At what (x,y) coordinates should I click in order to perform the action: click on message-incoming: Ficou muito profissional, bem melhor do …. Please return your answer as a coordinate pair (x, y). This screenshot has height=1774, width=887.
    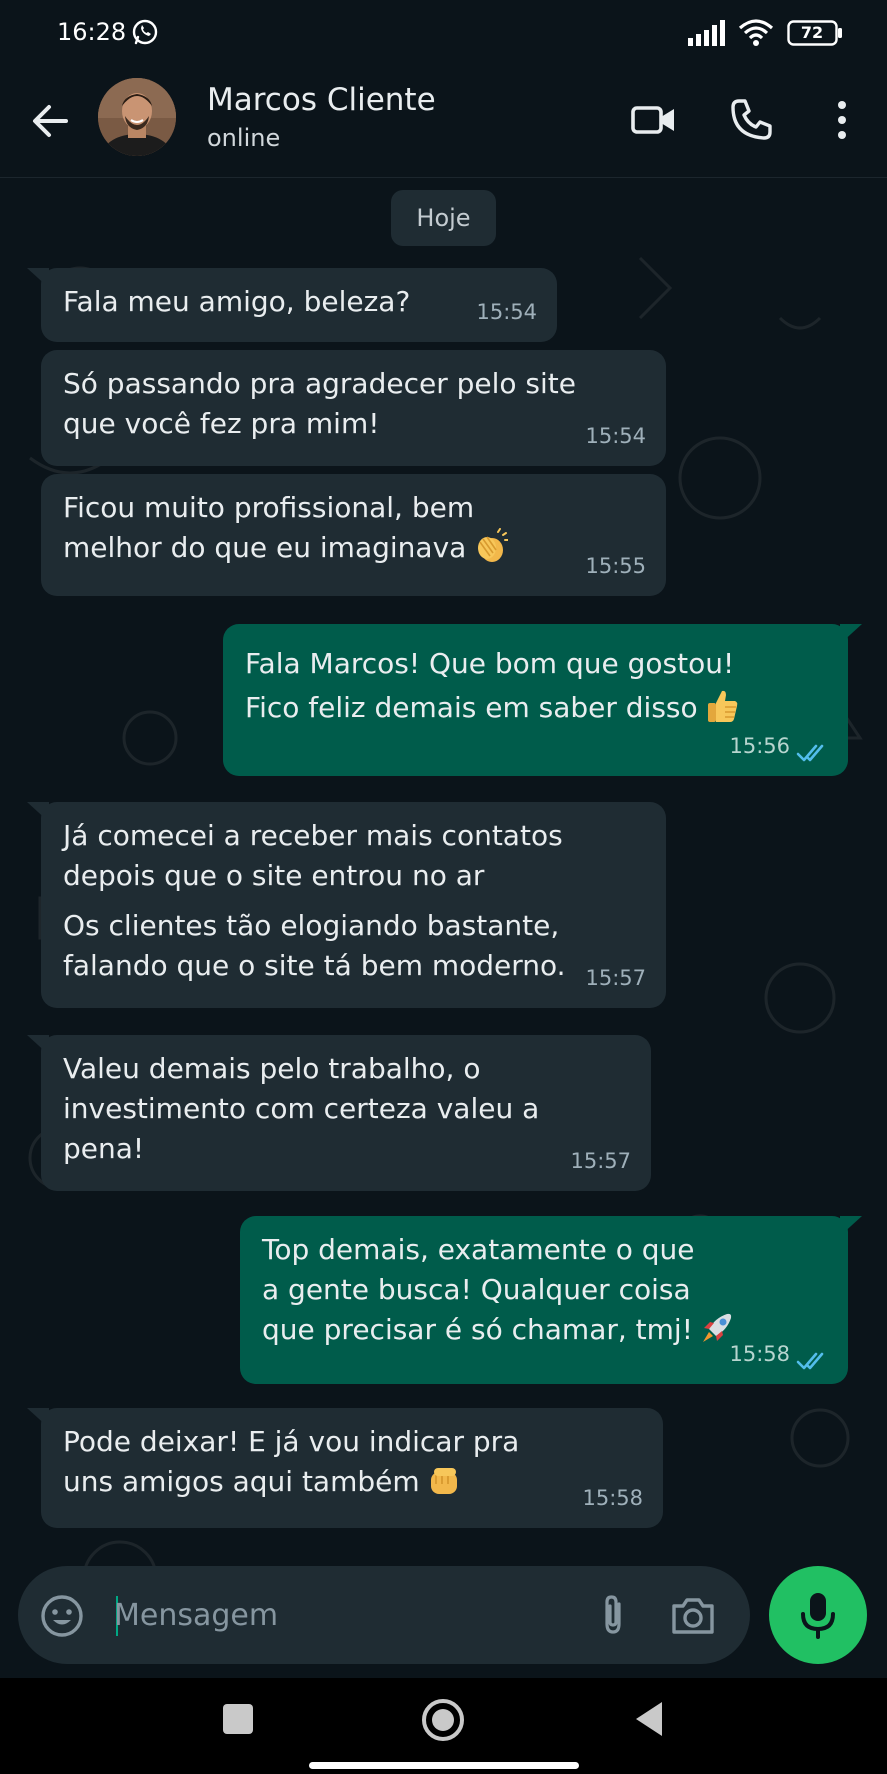
    Looking at the image, I should click on (353, 535).